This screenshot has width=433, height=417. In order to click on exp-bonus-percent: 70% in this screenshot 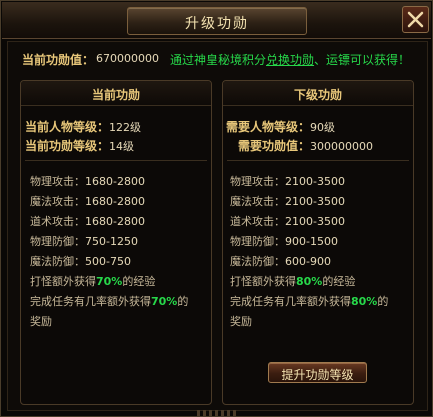, I will do `click(109, 281)`.